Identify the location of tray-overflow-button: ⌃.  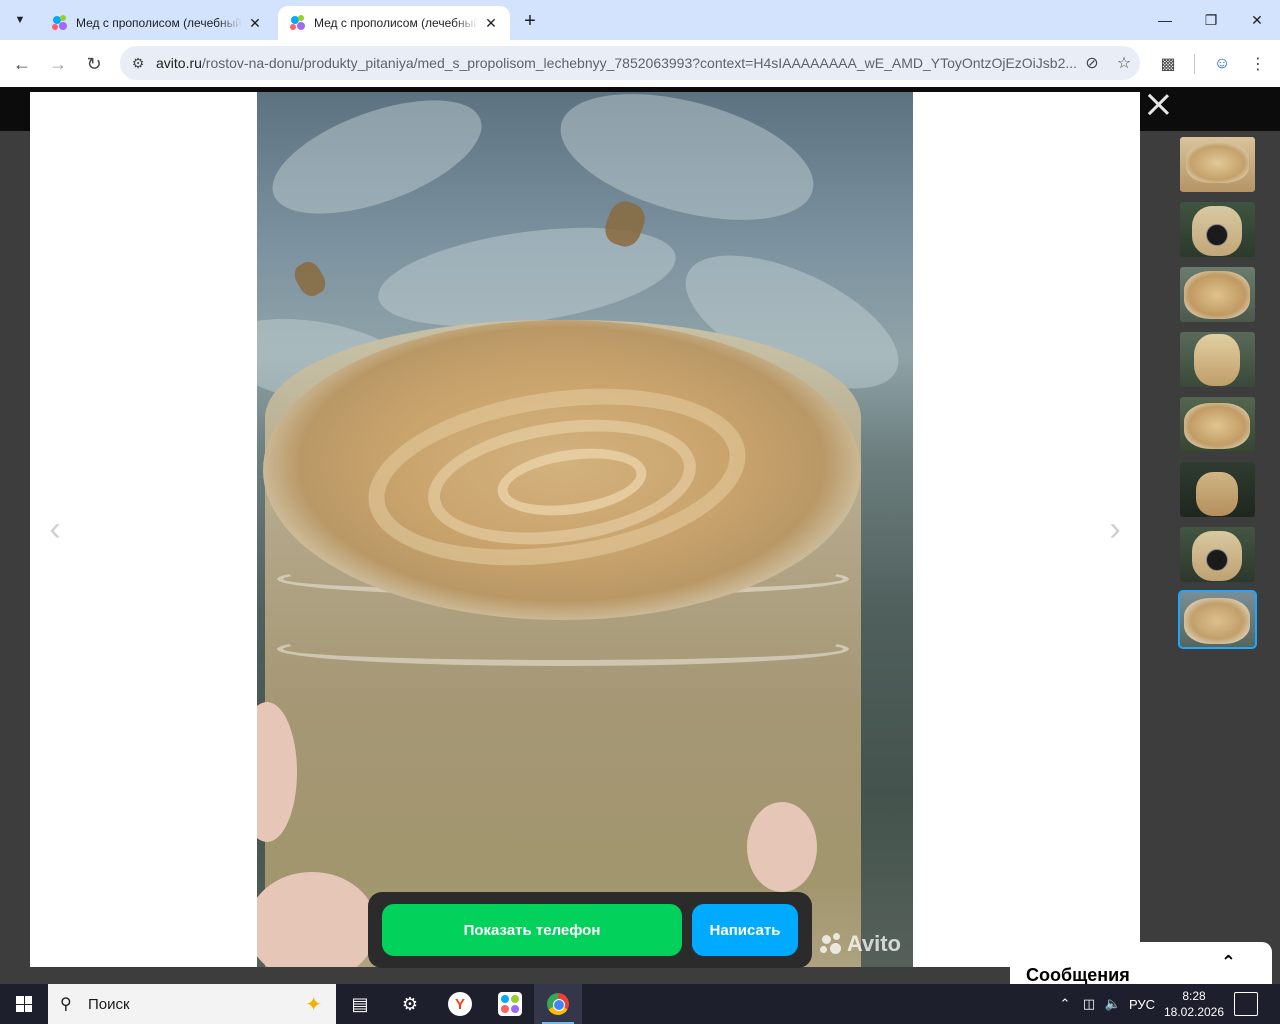
(1065, 1004).